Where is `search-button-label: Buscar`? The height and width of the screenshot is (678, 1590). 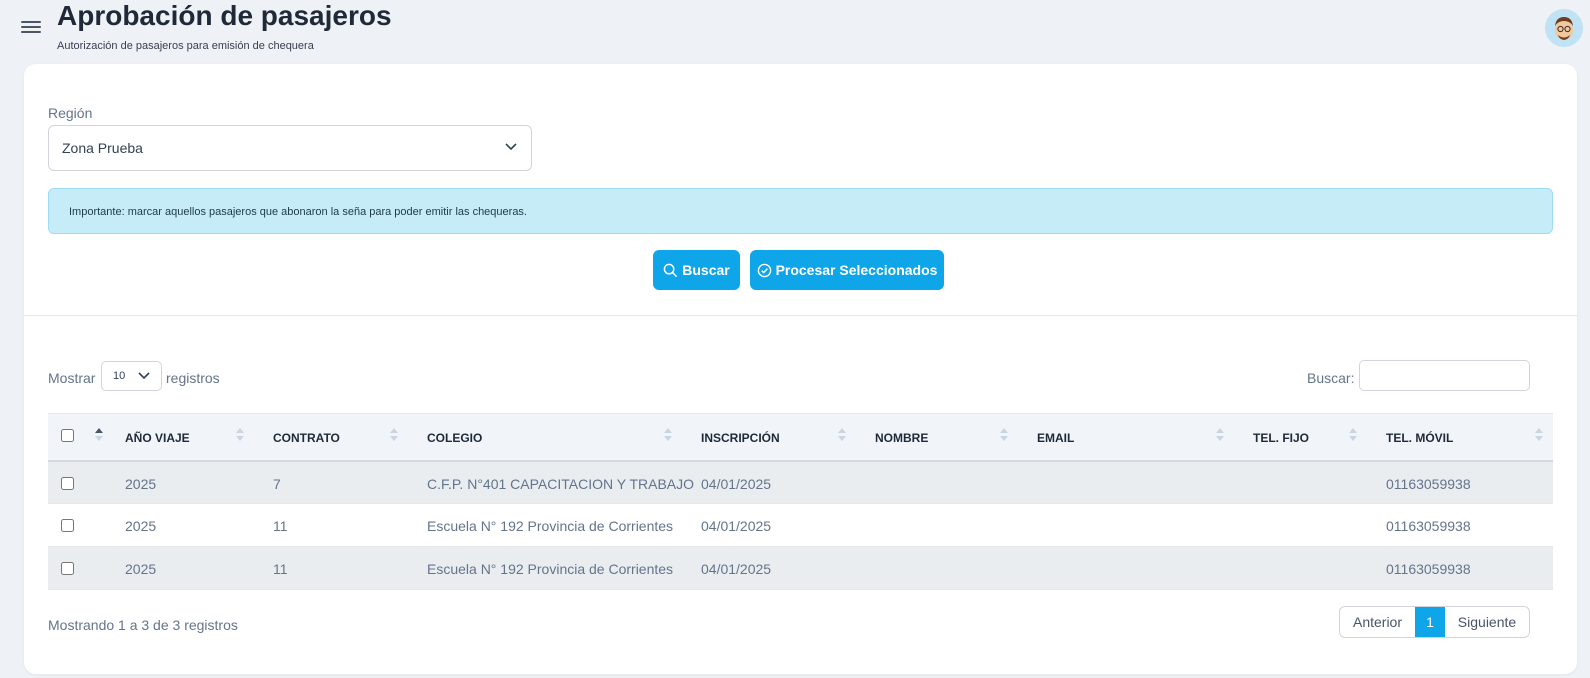
search-button-label: Buscar is located at coordinates (706, 270).